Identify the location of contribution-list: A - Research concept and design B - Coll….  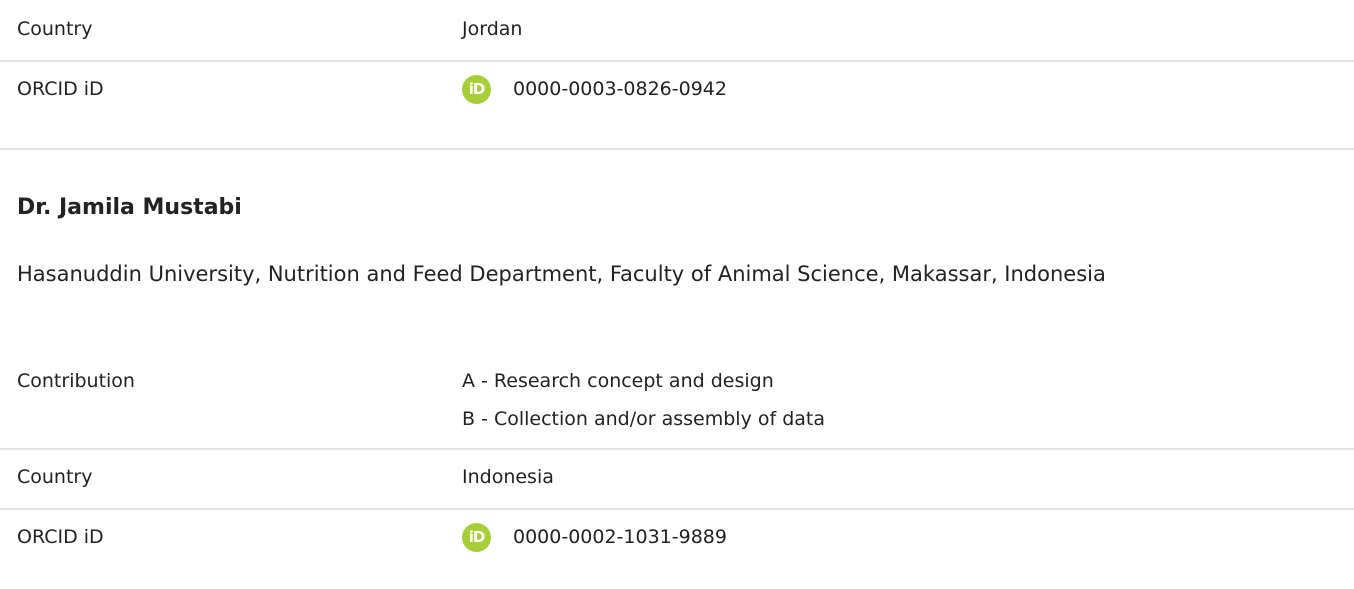
(643, 400).